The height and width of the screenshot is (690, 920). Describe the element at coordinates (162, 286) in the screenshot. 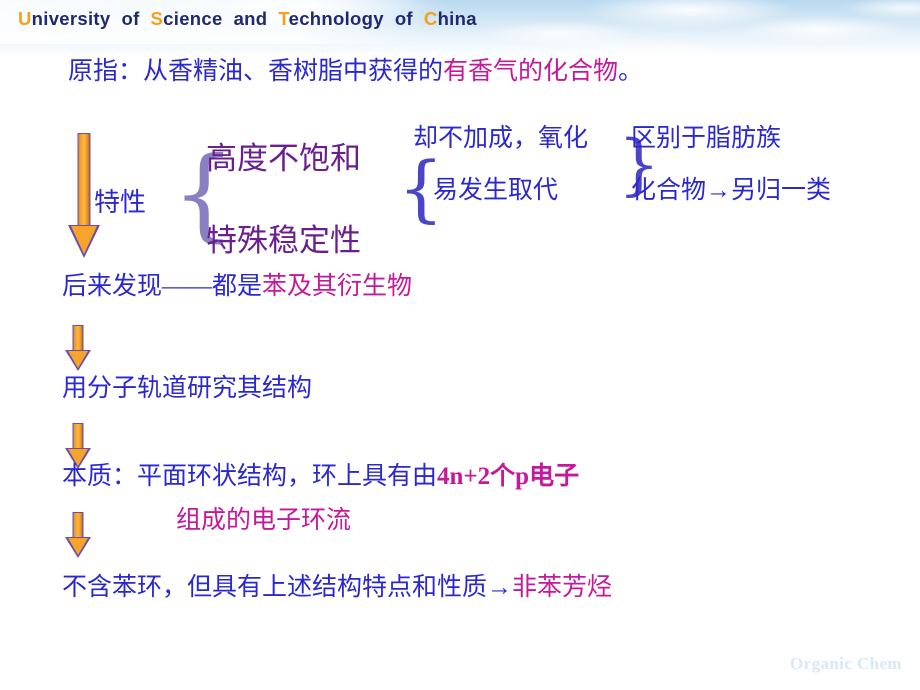

I see `discovery-text-blue: 后来发现——都是` at that location.